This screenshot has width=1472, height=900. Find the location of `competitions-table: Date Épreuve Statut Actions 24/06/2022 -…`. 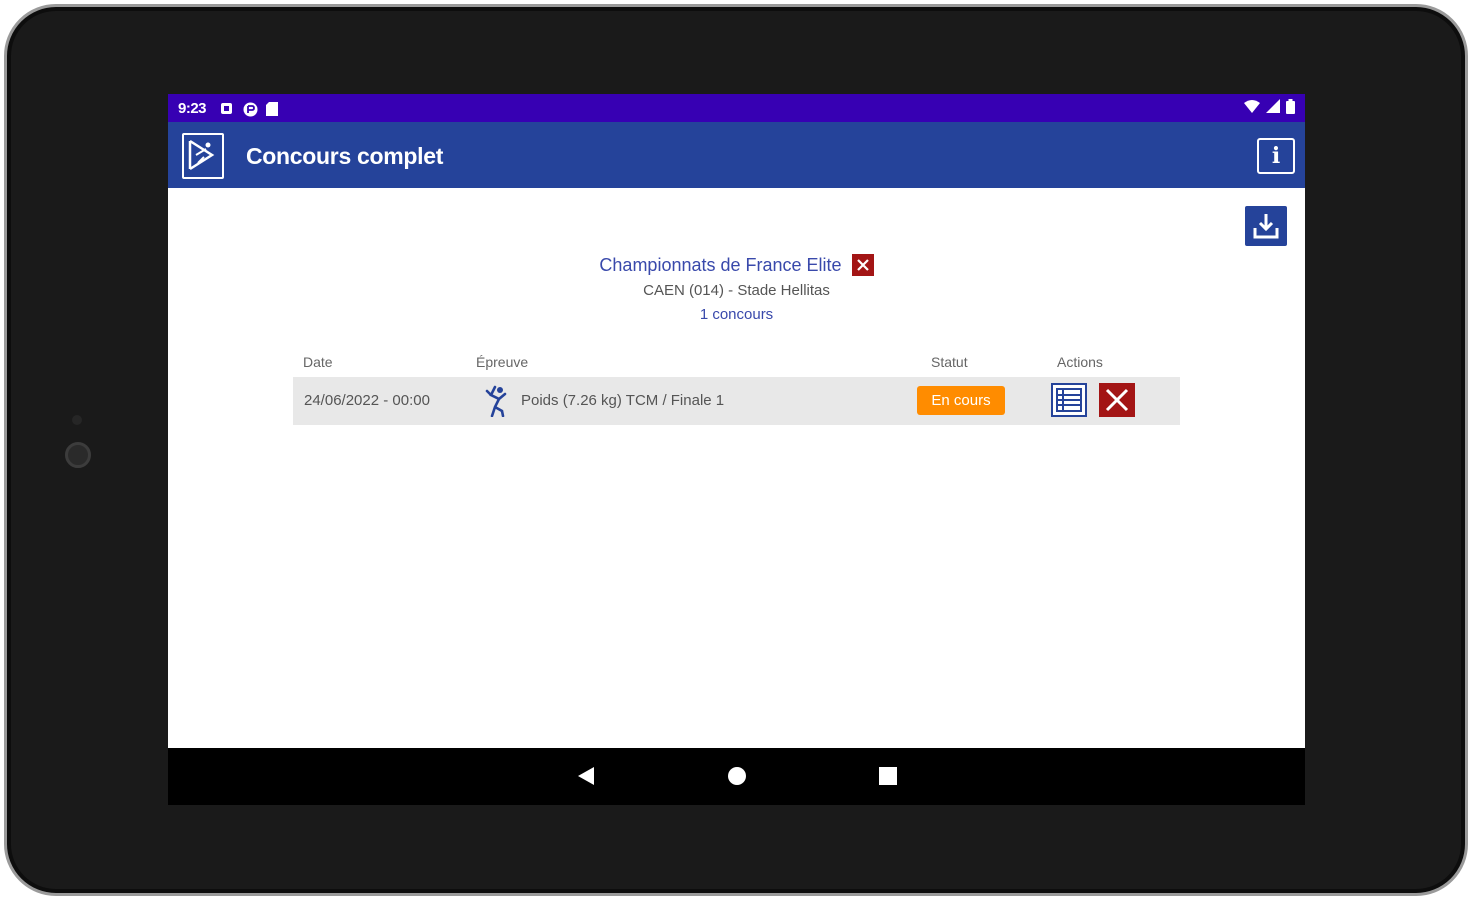

competitions-table: Date Épreuve Statut Actions 24/06/2022 -… is located at coordinates (736, 387).